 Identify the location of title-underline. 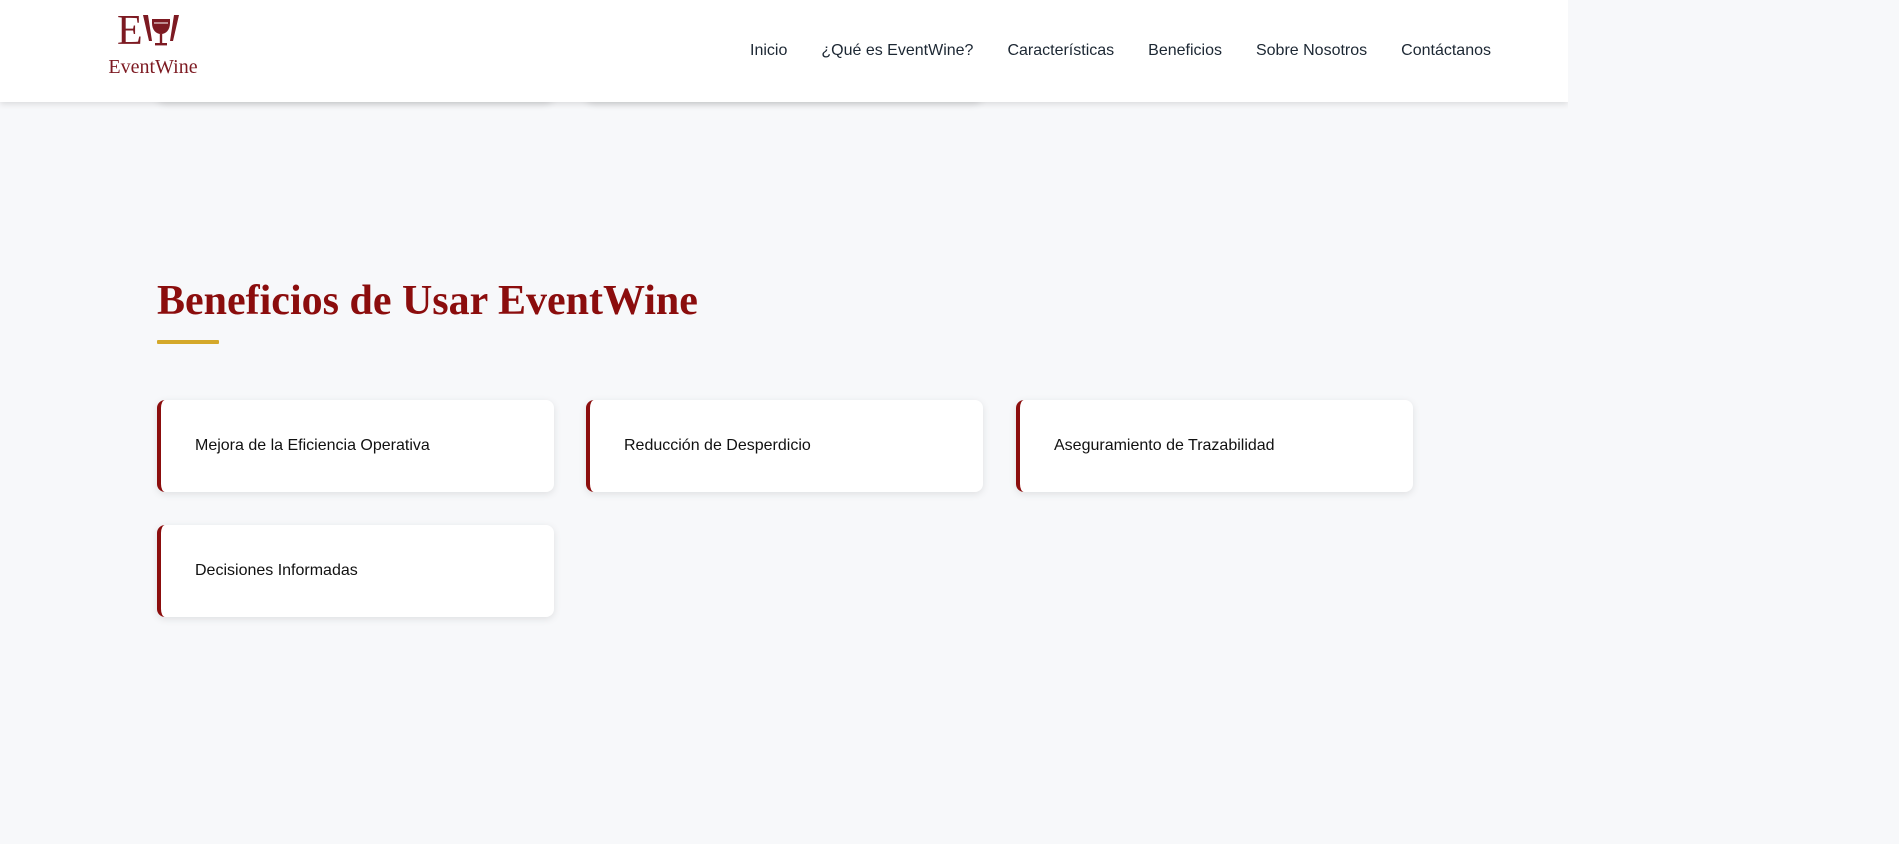
(188, 342).